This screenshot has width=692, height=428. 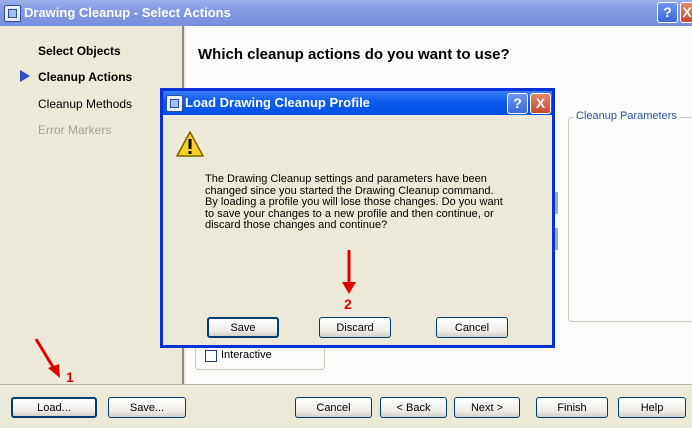 What do you see at coordinates (25, 76) in the screenshot?
I see `current-step-arrow-icon` at bounding box center [25, 76].